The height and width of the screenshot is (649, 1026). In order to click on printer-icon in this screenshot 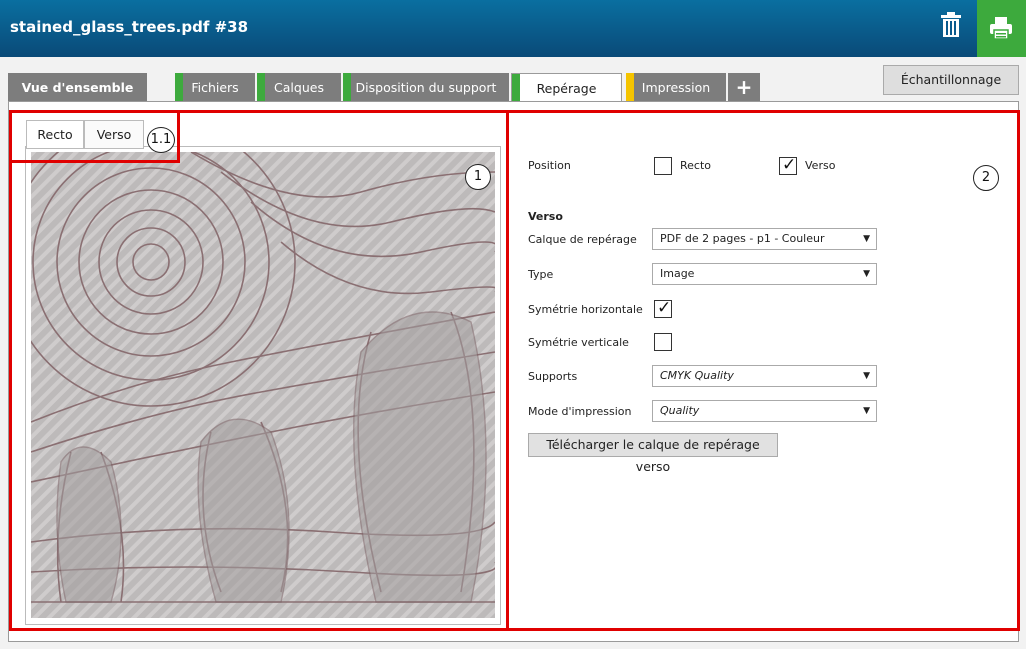, I will do `click(1001, 28)`.